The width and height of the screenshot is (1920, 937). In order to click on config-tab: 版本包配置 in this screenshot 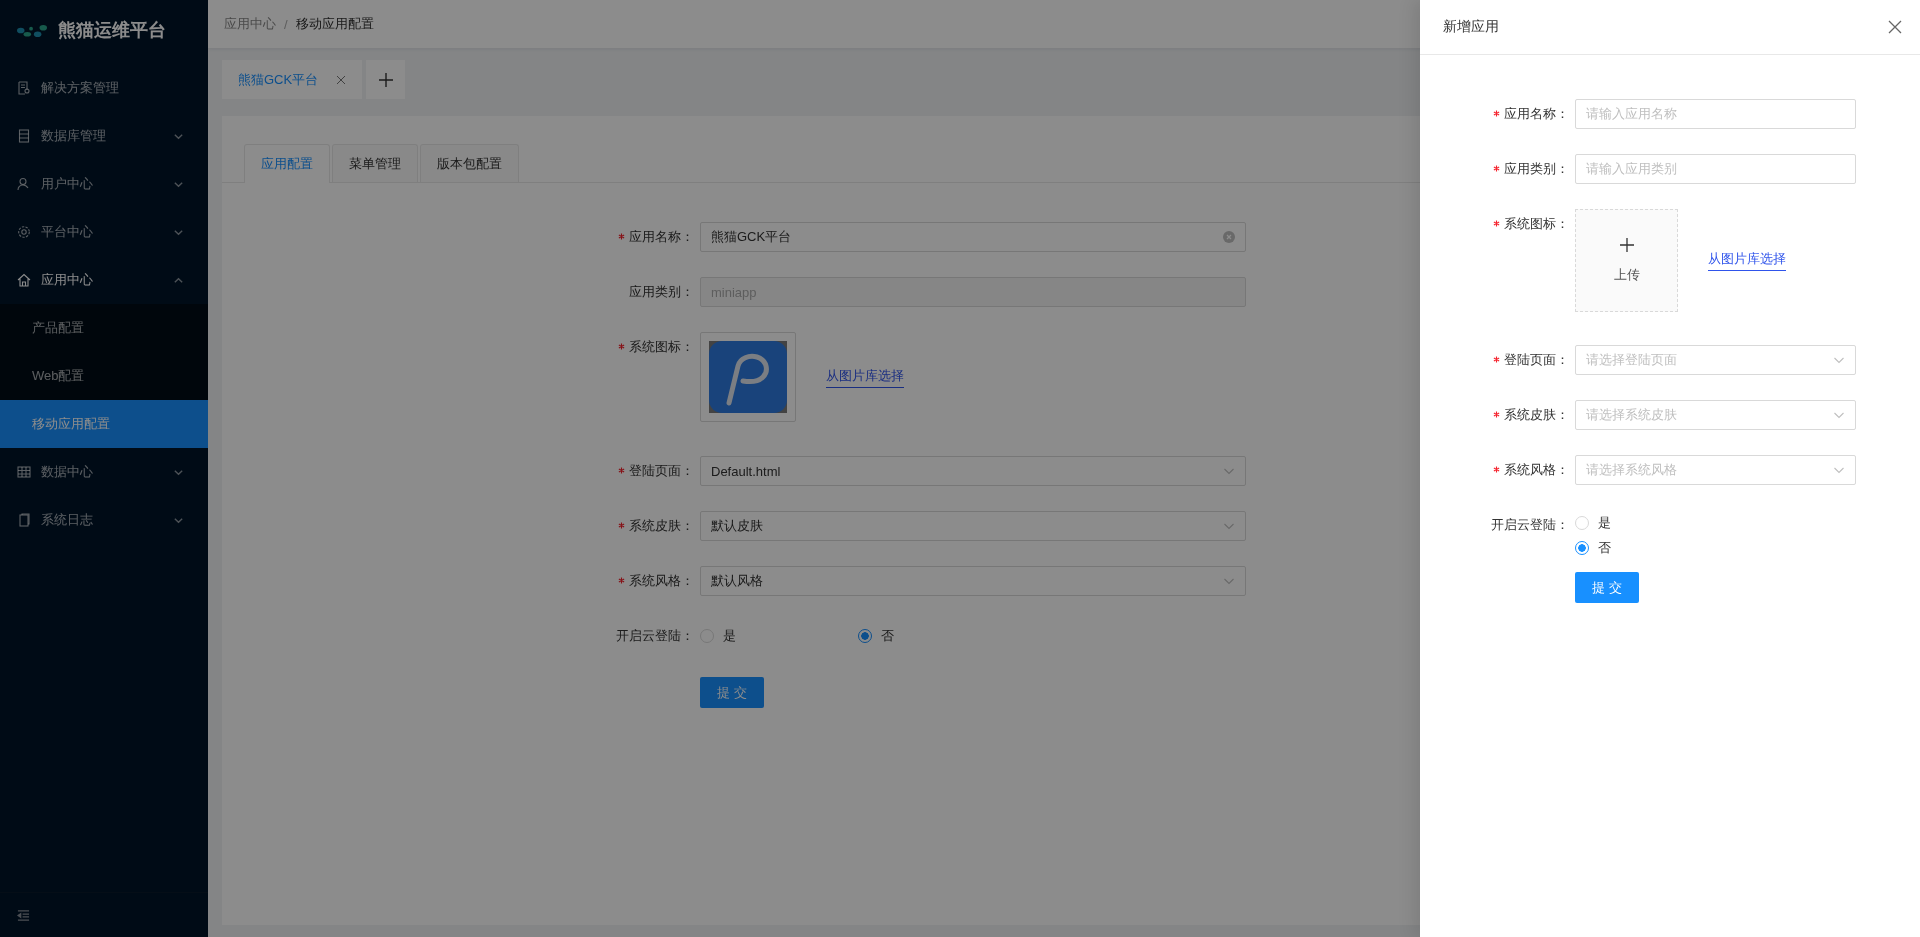, I will do `click(469, 163)`.